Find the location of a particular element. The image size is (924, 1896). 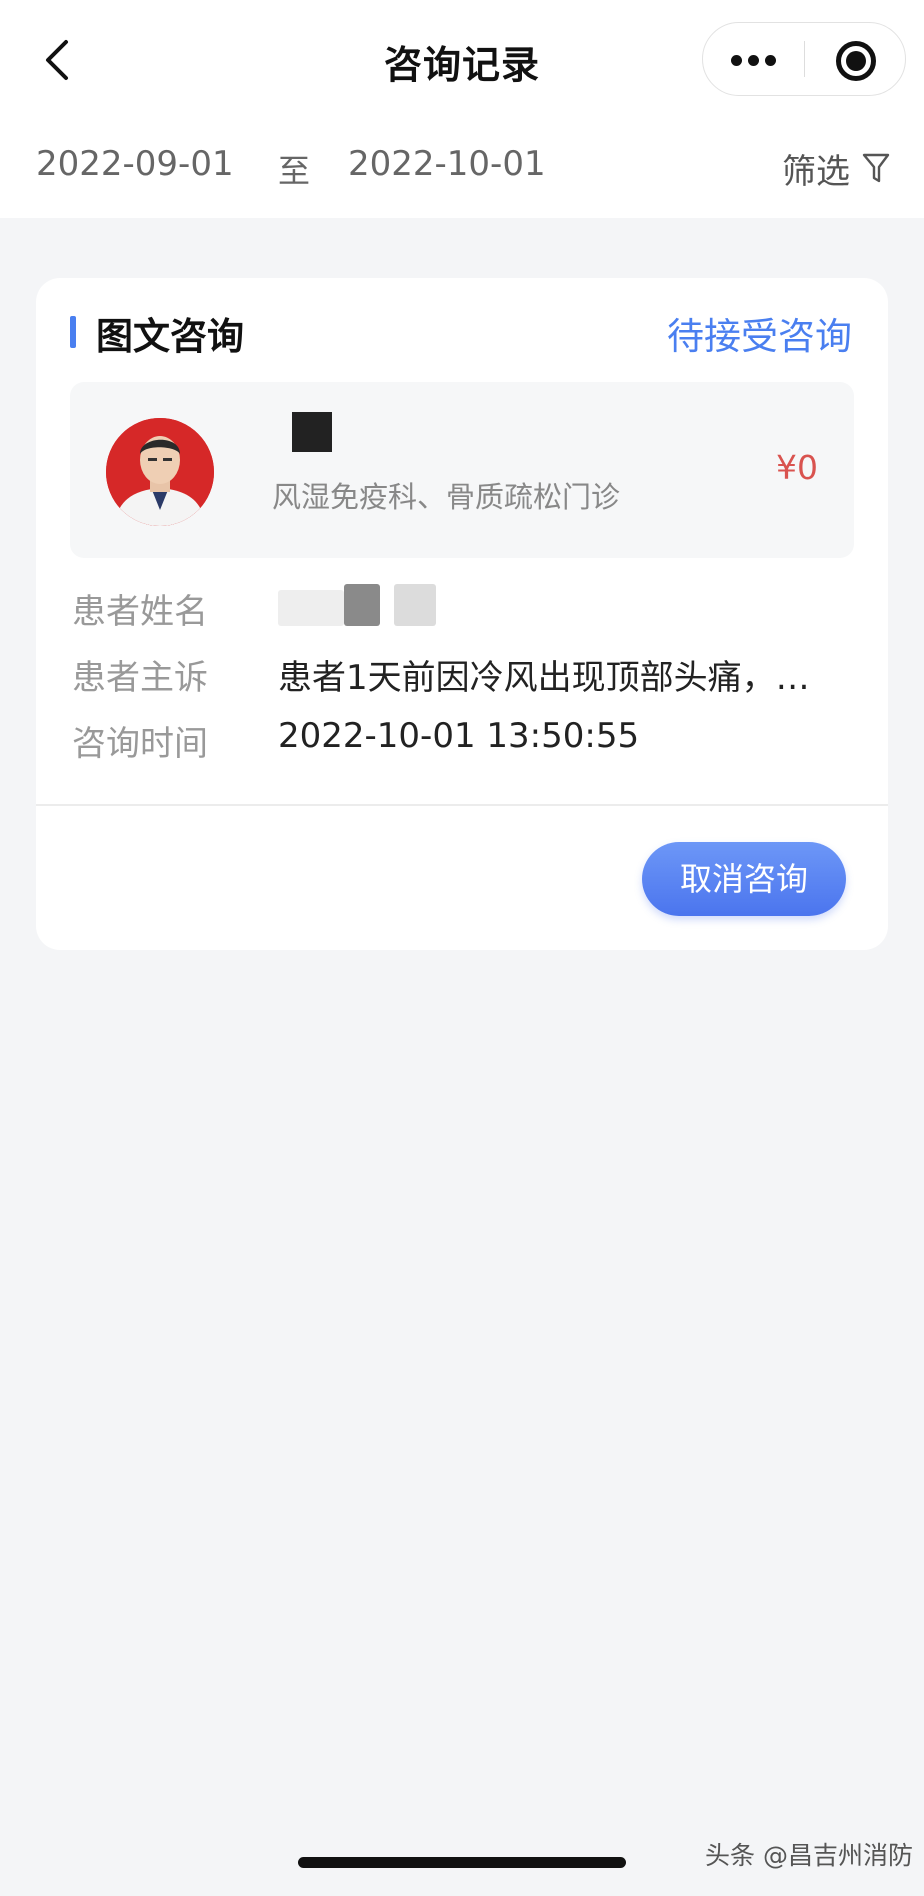

watermark: 头条 @昌吉州消防 is located at coordinates (809, 1855).